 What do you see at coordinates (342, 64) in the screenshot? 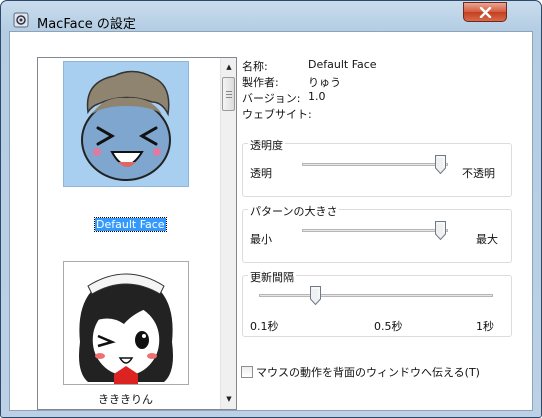
I see `name-value: Default Face` at bounding box center [342, 64].